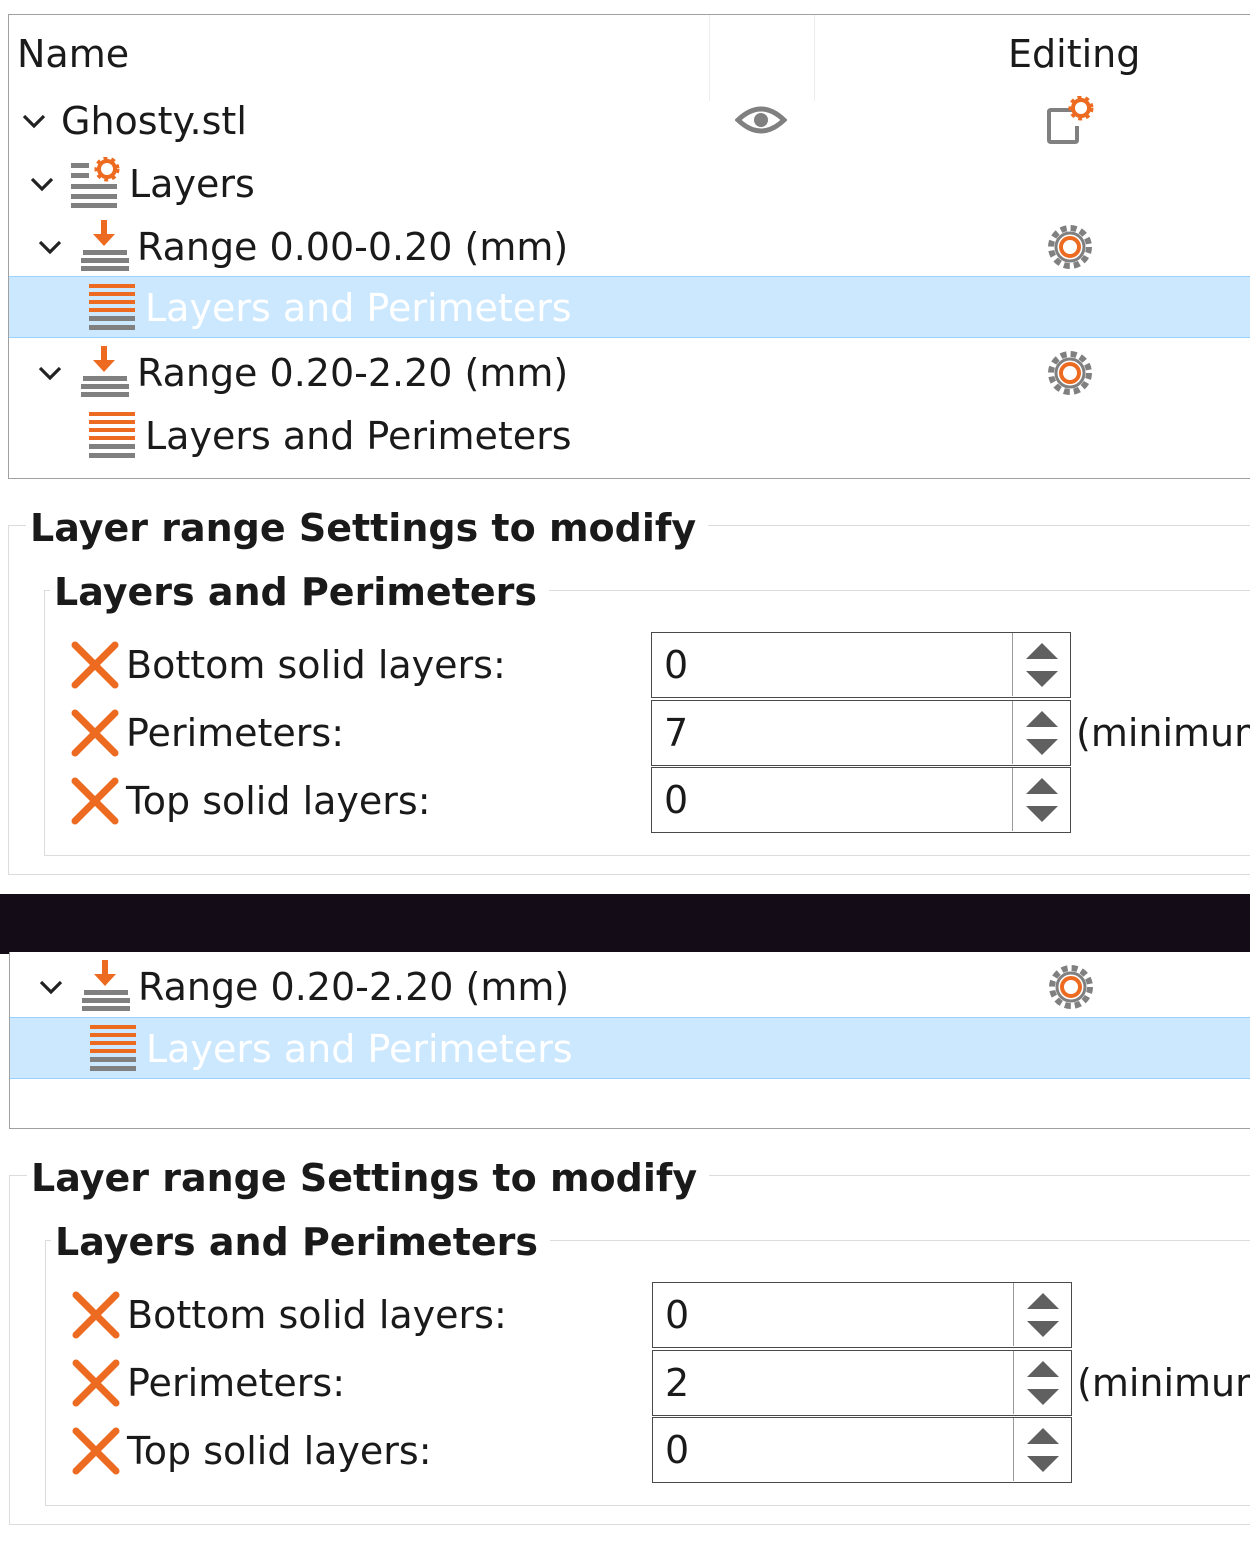  What do you see at coordinates (192, 184) in the screenshot?
I see `tree-row-label: Layers` at bounding box center [192, 184].